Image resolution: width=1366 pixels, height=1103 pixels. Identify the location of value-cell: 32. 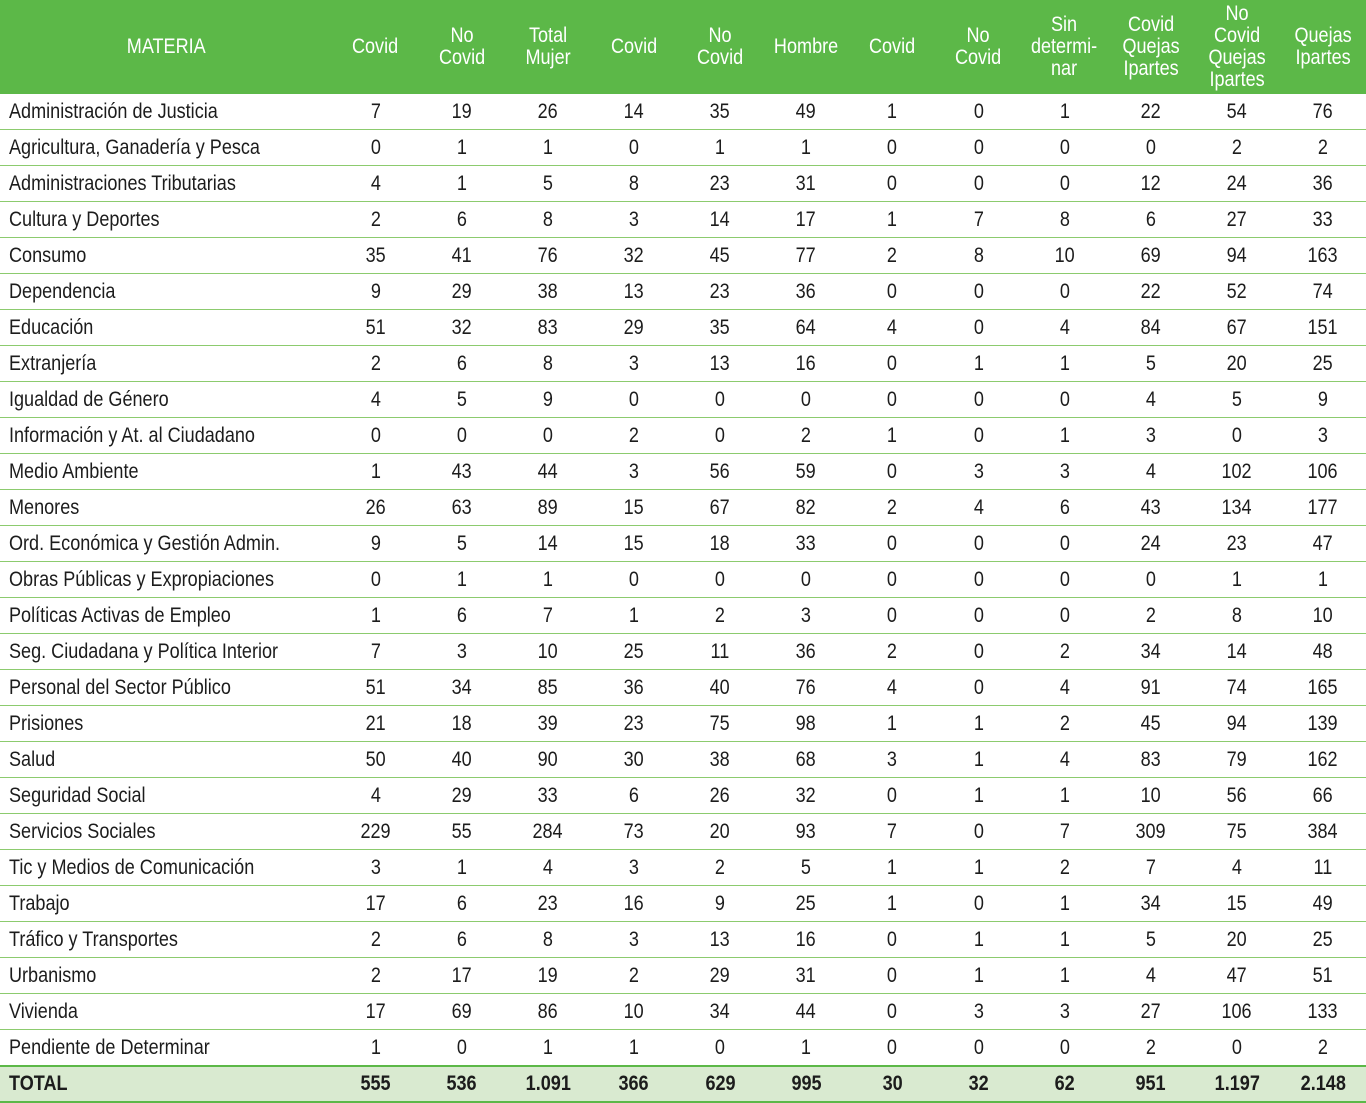
(806, 795).